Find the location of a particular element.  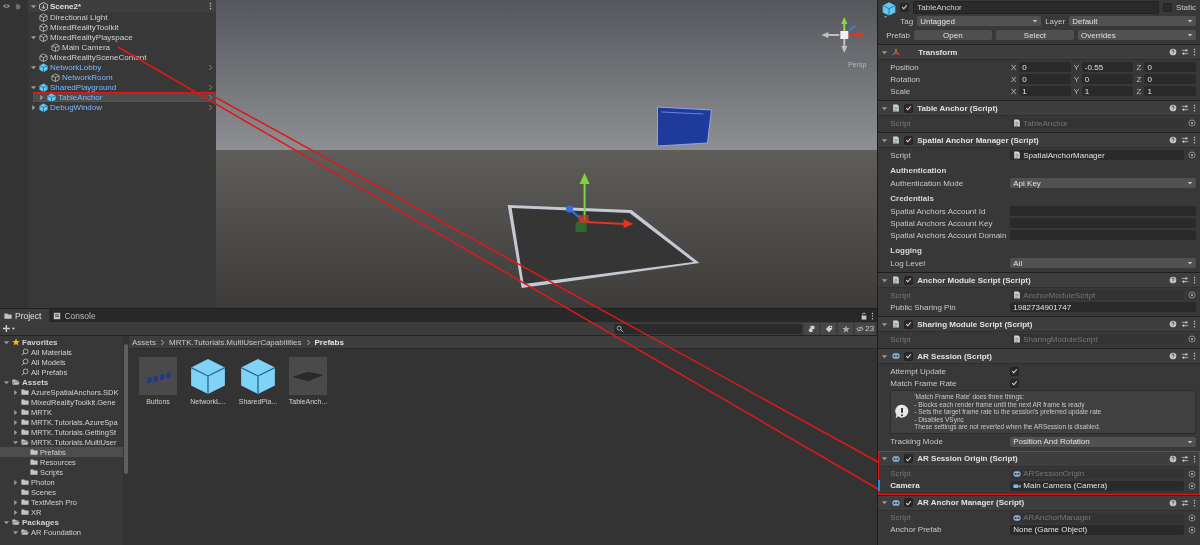

filter-by-type-button is located at coordinates (812, 328).